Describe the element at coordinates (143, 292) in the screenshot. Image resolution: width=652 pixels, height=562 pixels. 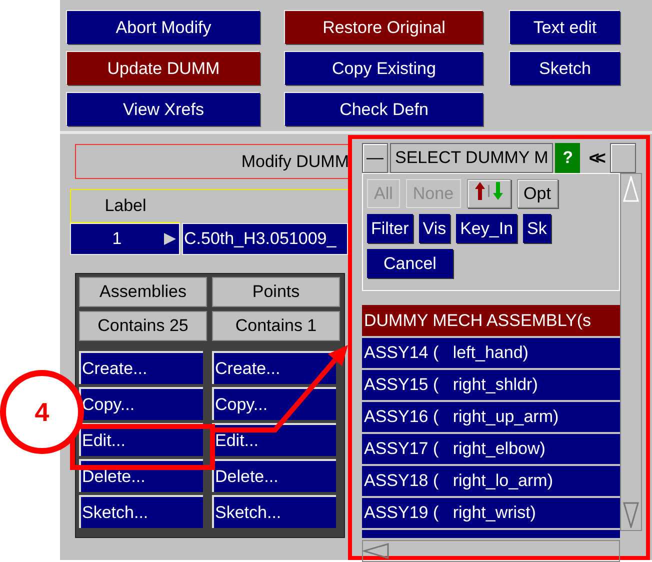
I see `column-header: Assemblies` at that location.